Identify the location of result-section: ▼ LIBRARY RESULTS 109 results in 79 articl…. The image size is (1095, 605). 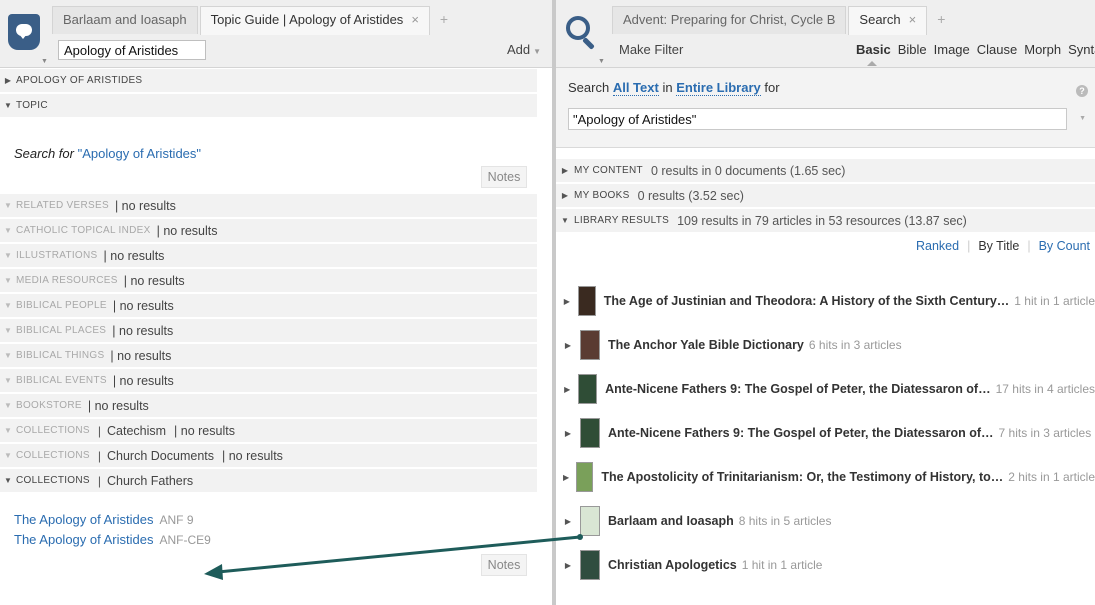
(825, 221).